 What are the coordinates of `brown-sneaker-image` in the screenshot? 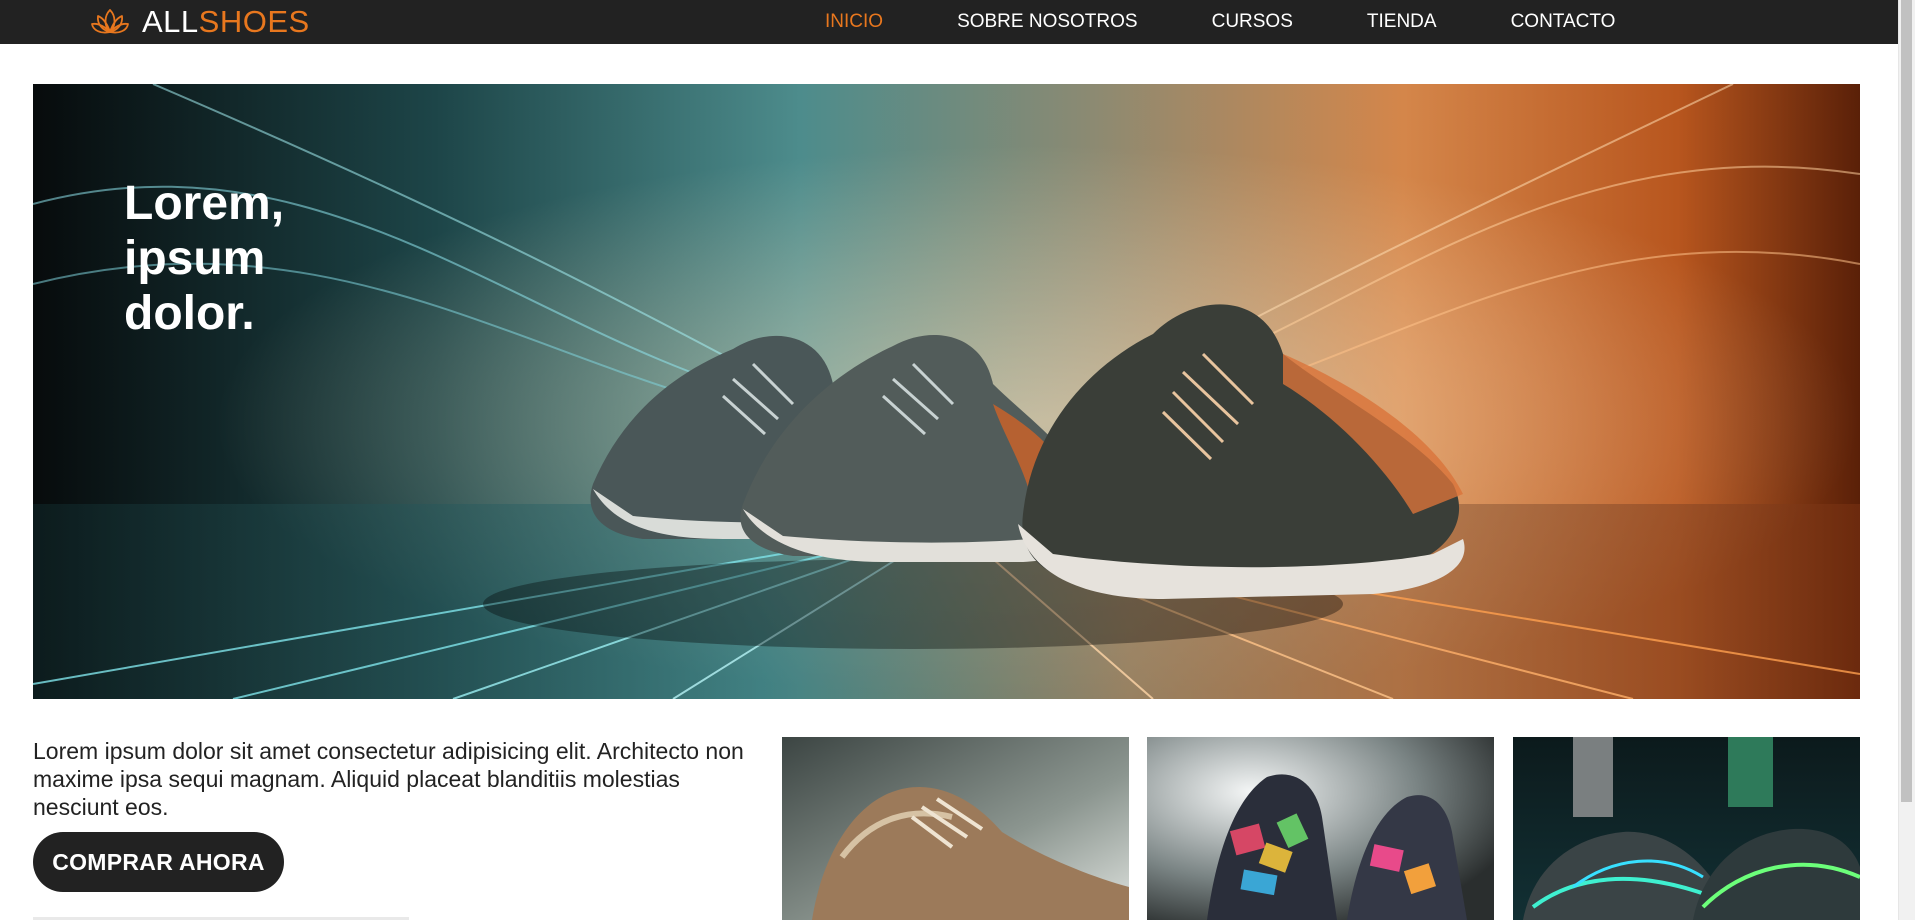 It's located at (955, 828).